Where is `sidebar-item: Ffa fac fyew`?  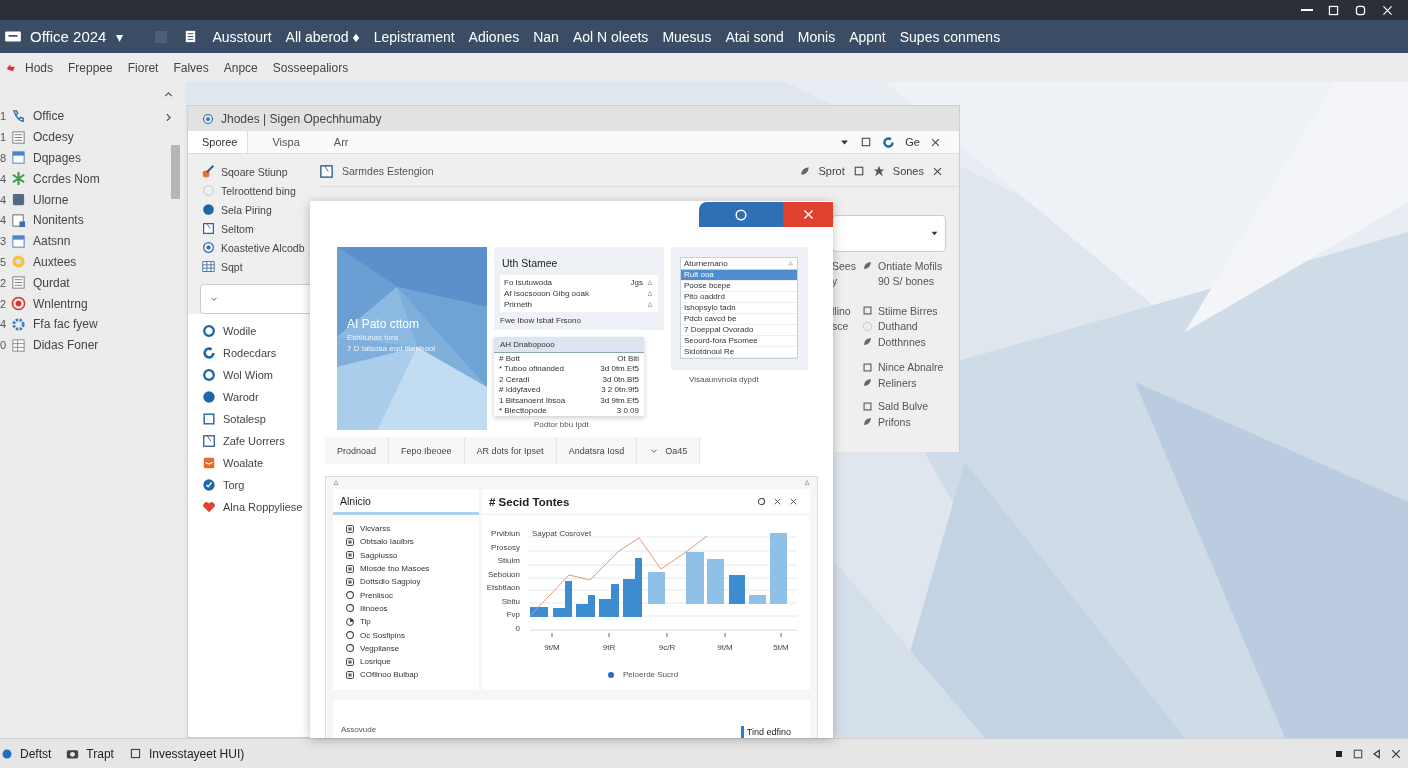
sidebar-item: Ffa fac fyew is located at coordinates (65, 324).